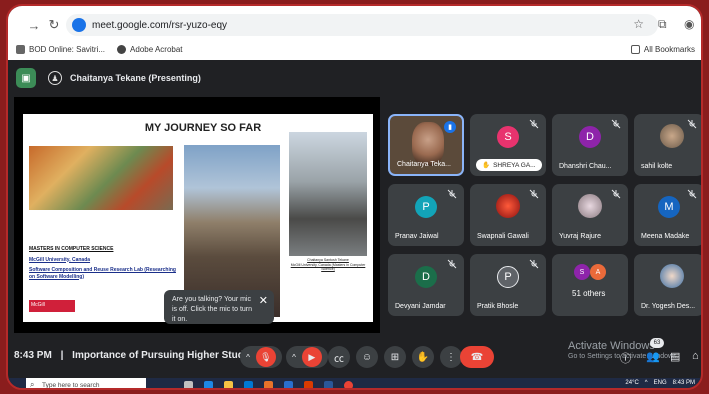 The height and width of the screenshot is (394, 709). What do you see at coordinates (26, 78) in the screenshot?
I see `layout-icon: ▣` at bounding box center [26, 78].